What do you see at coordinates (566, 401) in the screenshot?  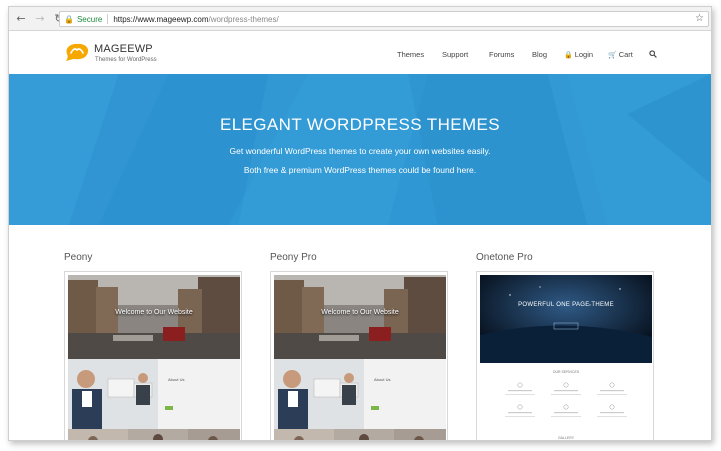 I see `preview-services-section: OUR SERVICES GALLERY` at bounding box center [566, 401].